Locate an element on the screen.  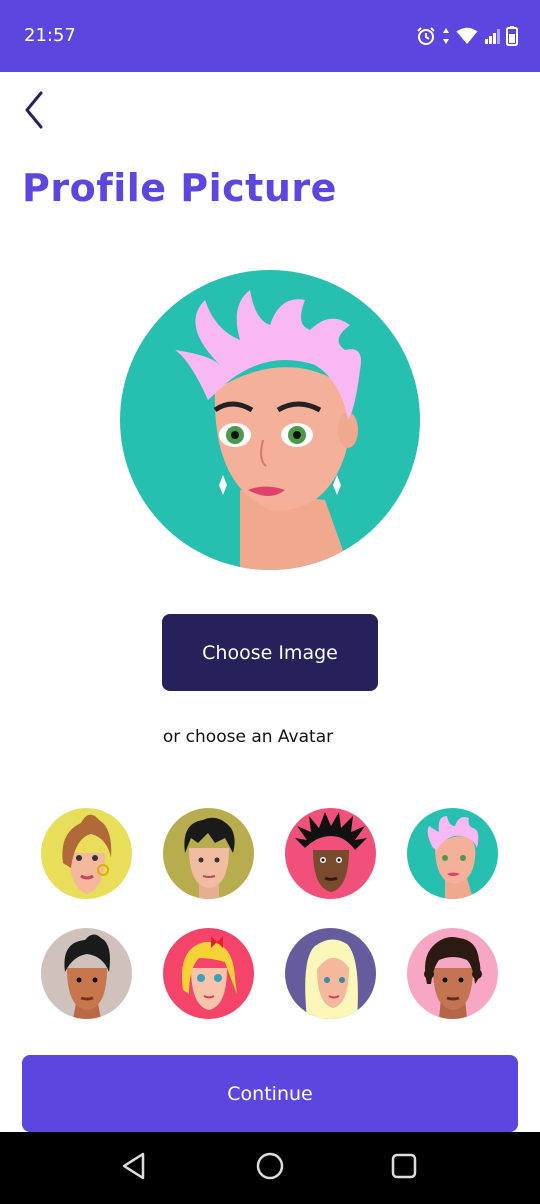
data-transfer-icon is located at coordinates (446, 36).